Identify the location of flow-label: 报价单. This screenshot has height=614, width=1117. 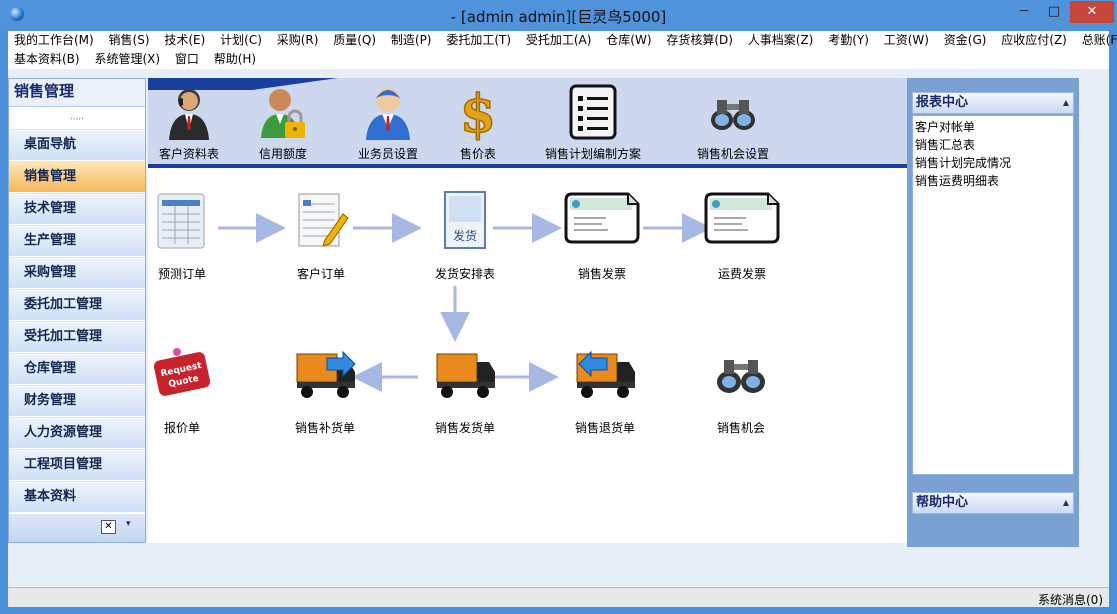
(181, 428).